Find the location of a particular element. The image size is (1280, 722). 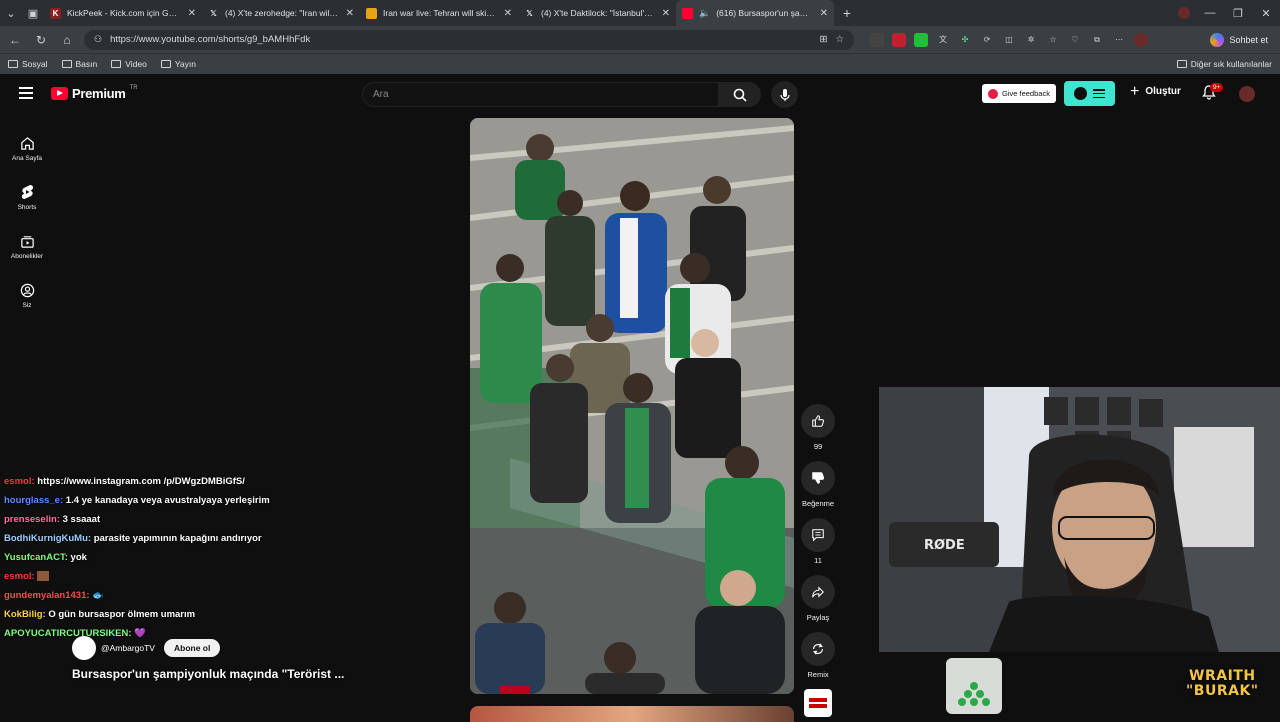

menu-hamburger-icon is located at coordinates (26, 93).